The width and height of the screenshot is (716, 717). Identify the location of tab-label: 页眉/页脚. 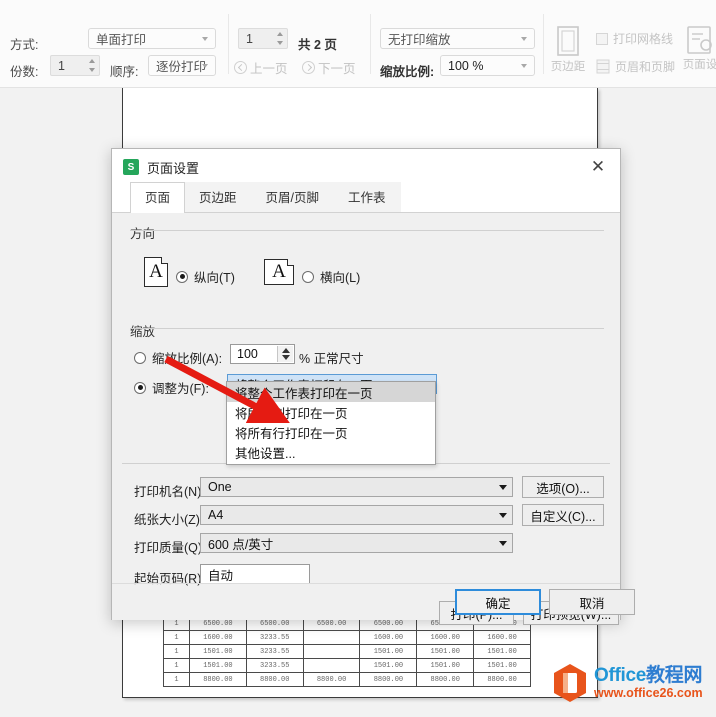
(292, 198).